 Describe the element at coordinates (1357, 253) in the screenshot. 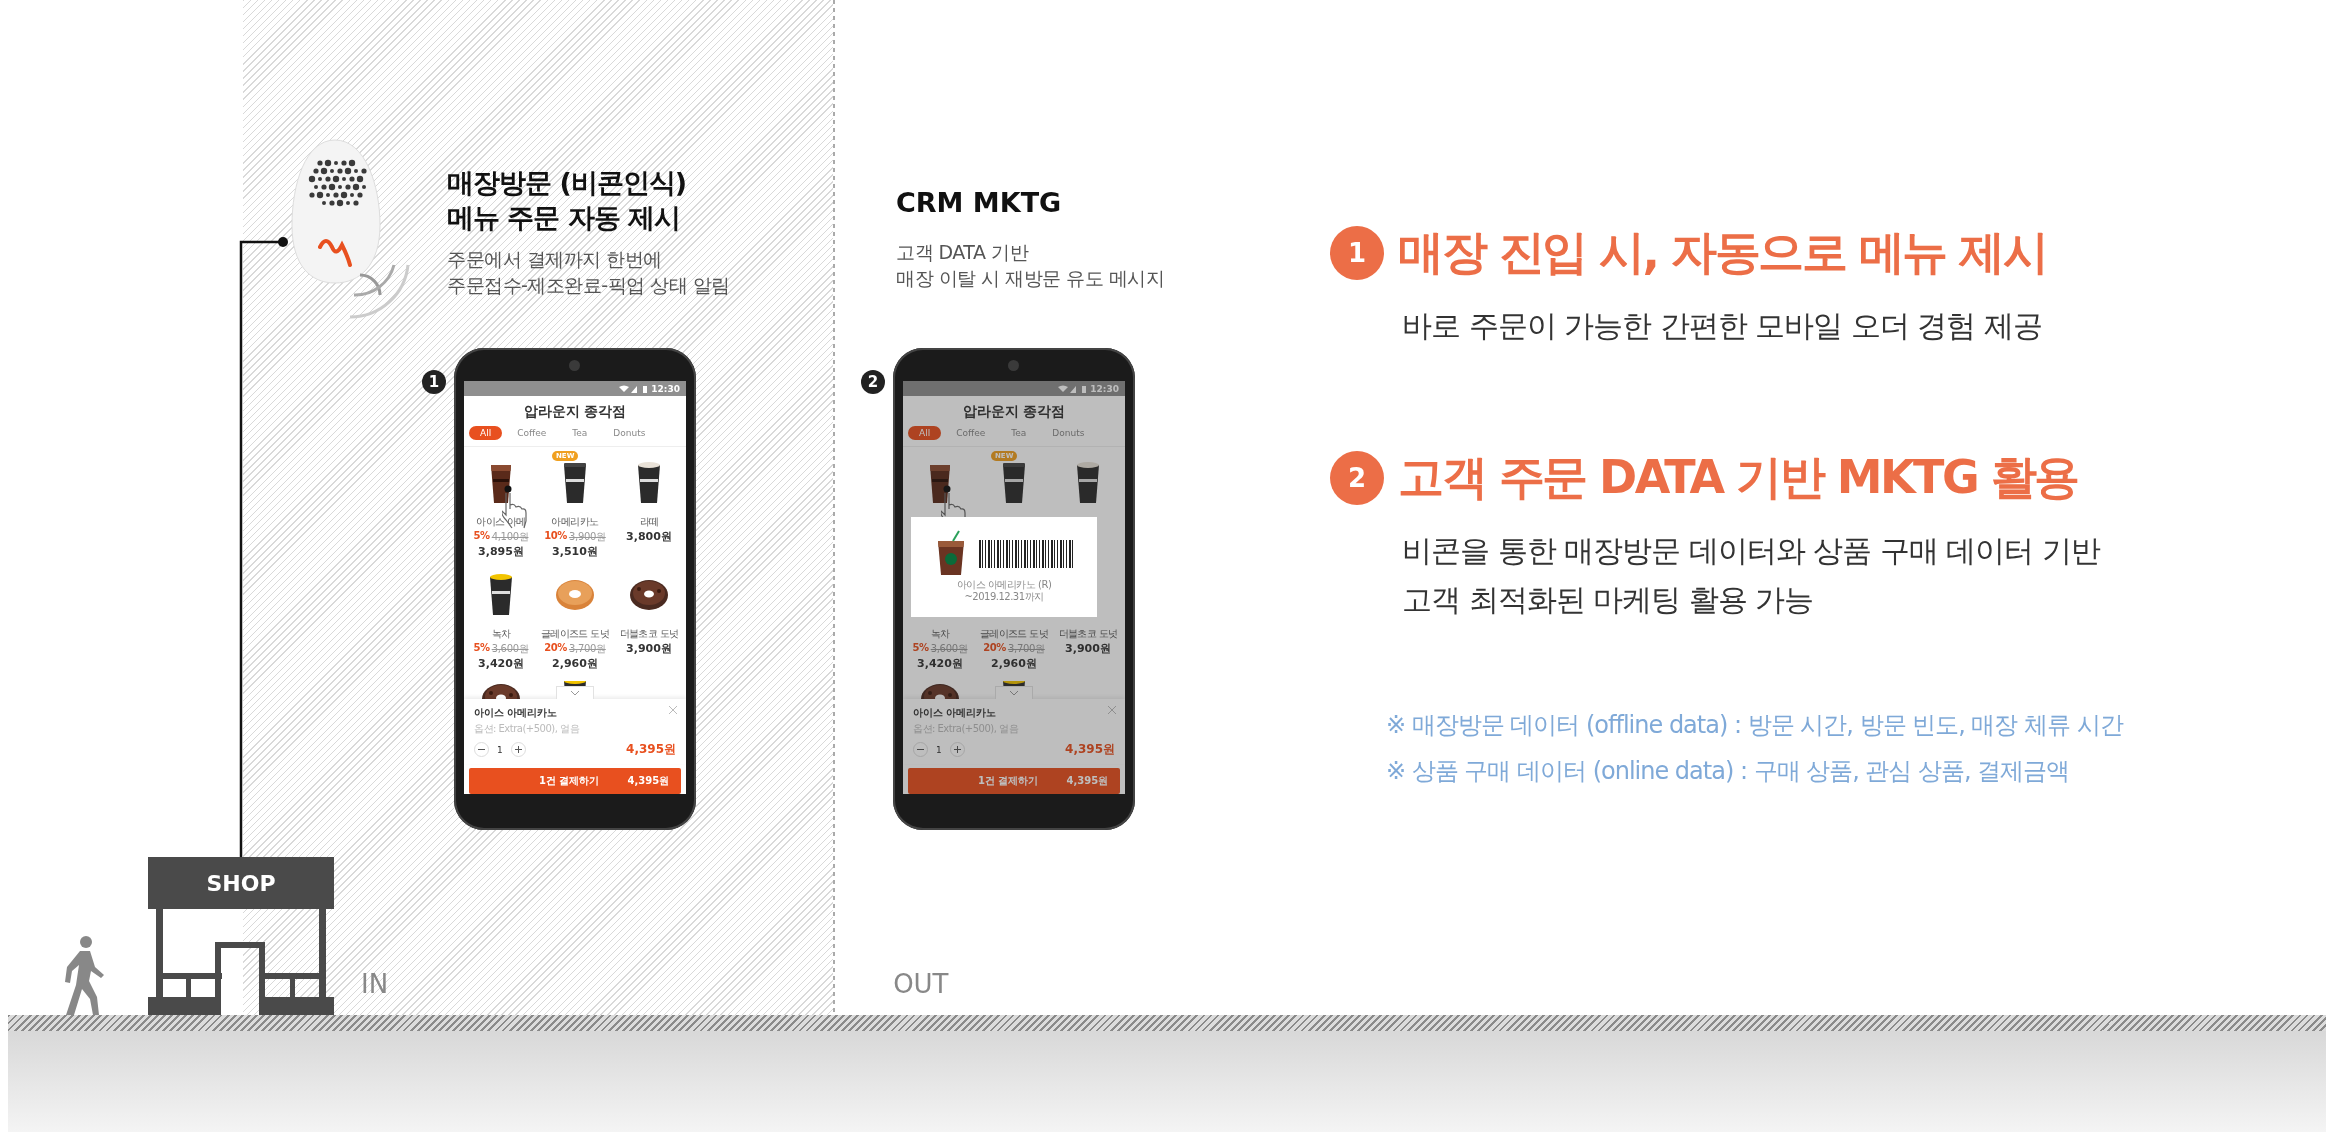

I see `point-number: 1` at that location.